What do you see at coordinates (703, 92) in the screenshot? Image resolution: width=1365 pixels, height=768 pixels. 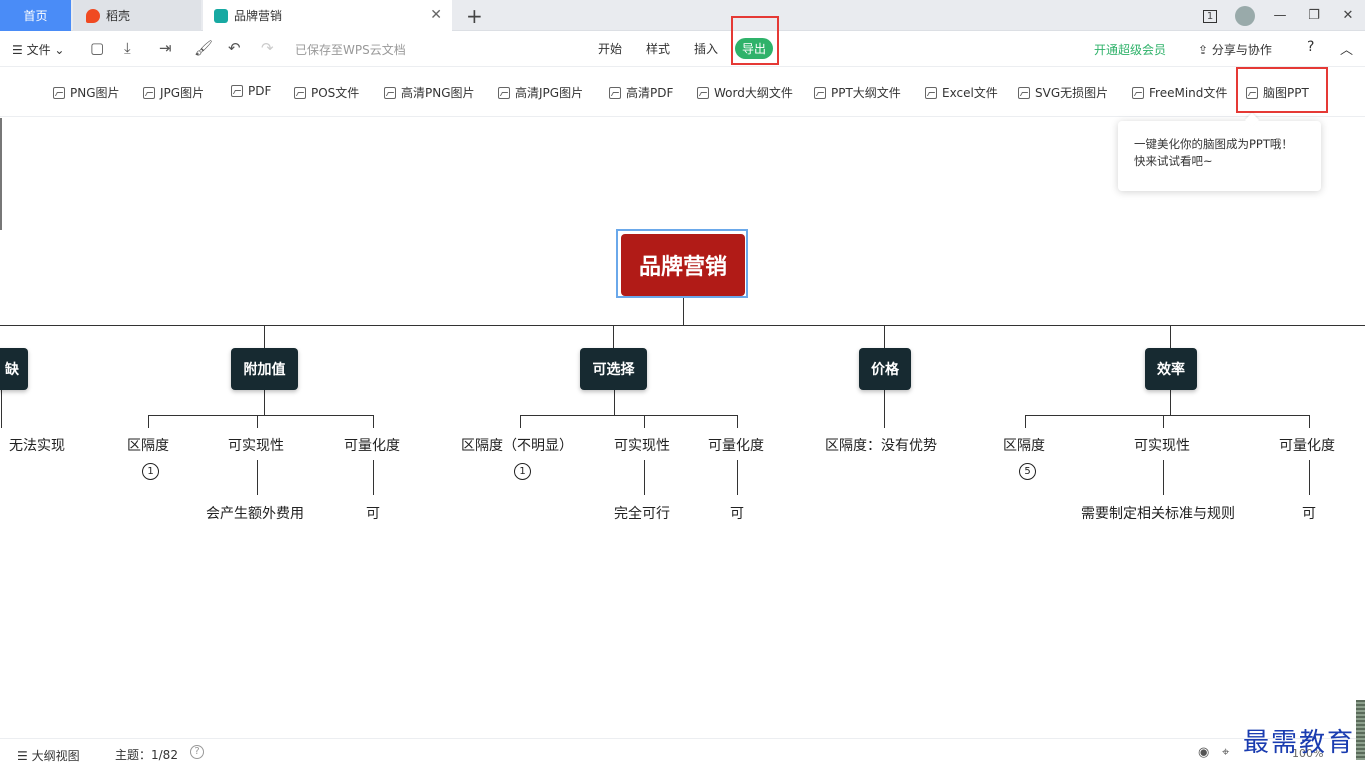 I see `word-icon` at bounding box center [703, 92].